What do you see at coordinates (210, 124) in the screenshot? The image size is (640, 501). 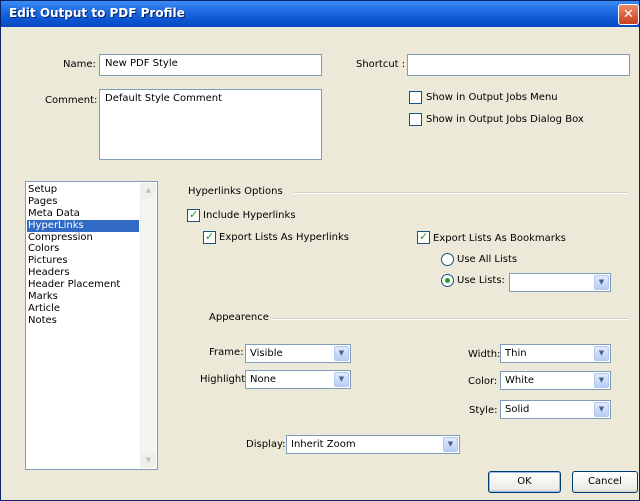 I see `comment-textarea: Default Style Comment` at bounding box center [210, 124].